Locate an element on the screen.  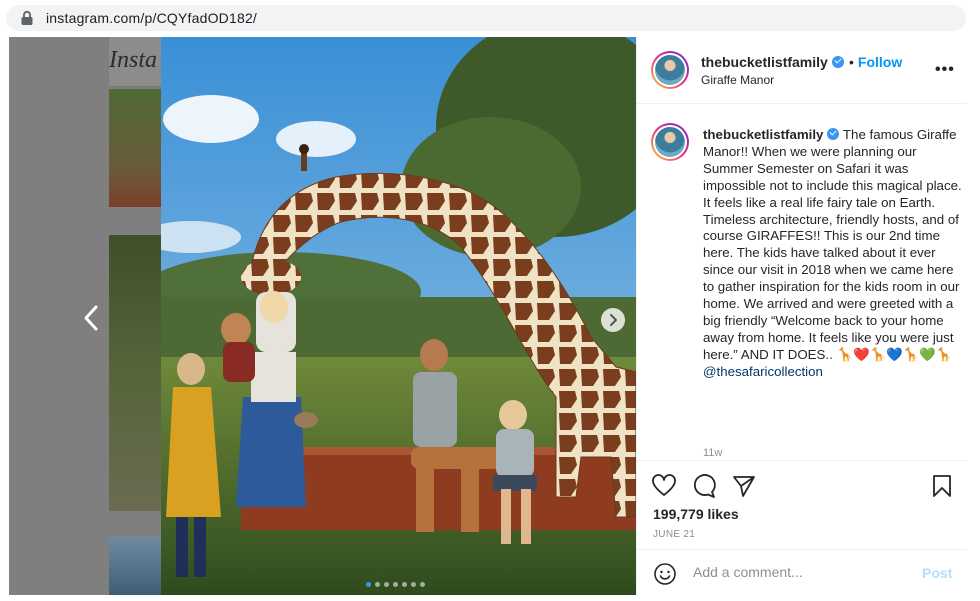
comment-input is located at coordinates (798, 572).